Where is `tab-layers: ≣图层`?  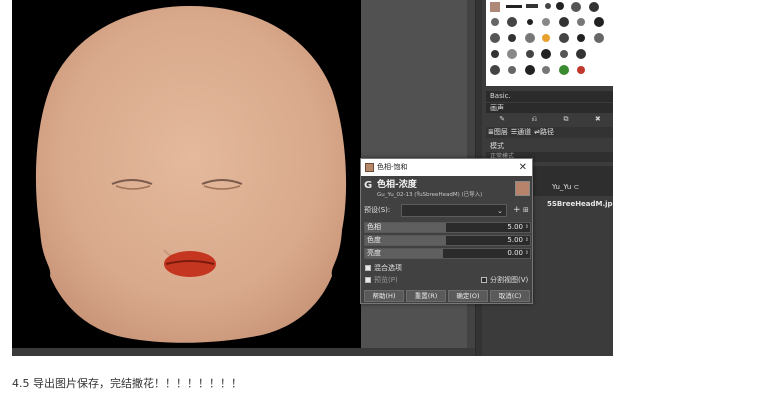
tab-layers: ≣图层 is located at coordinates (498, 132).